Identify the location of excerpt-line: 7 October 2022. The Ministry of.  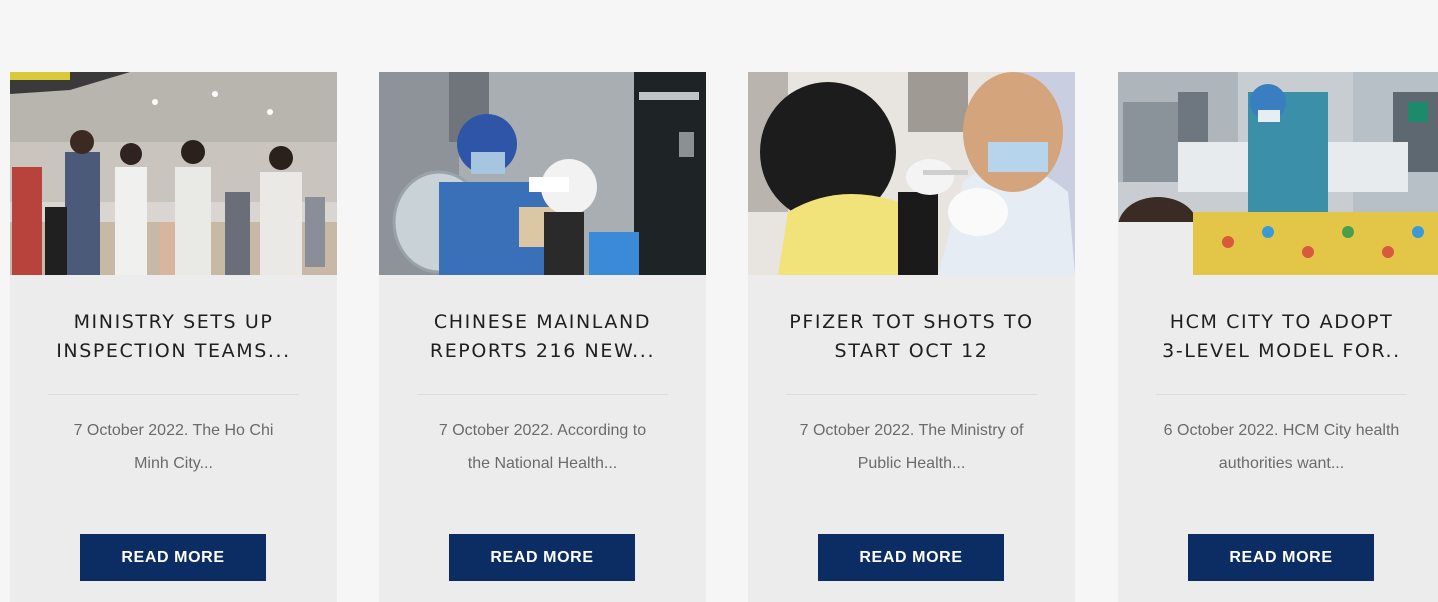
(911, 430).